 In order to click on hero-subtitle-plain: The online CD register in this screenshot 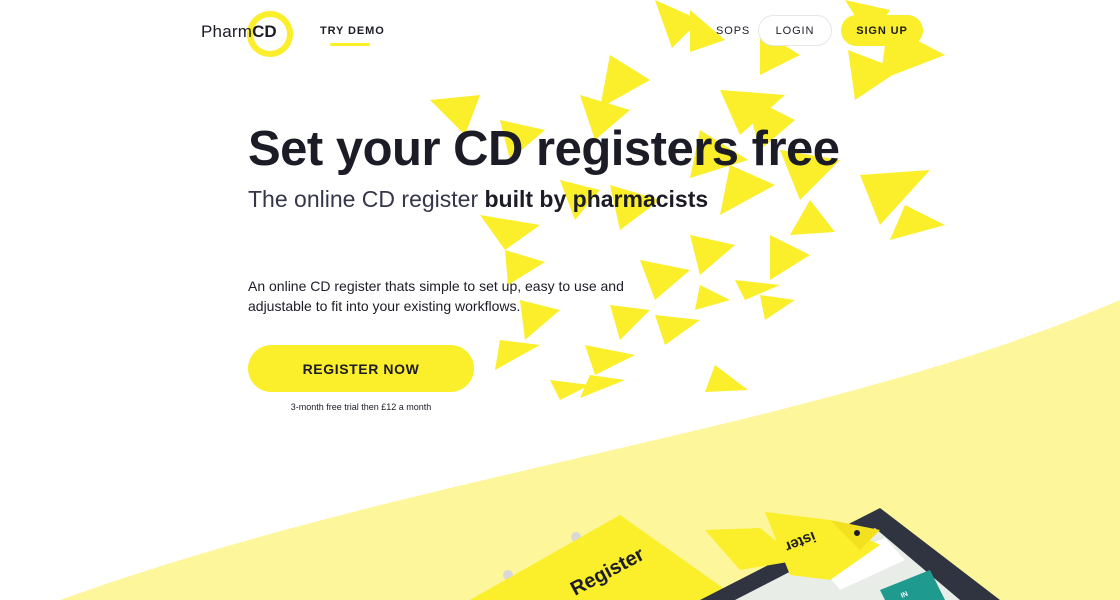, I will do `click(366, 199)`.